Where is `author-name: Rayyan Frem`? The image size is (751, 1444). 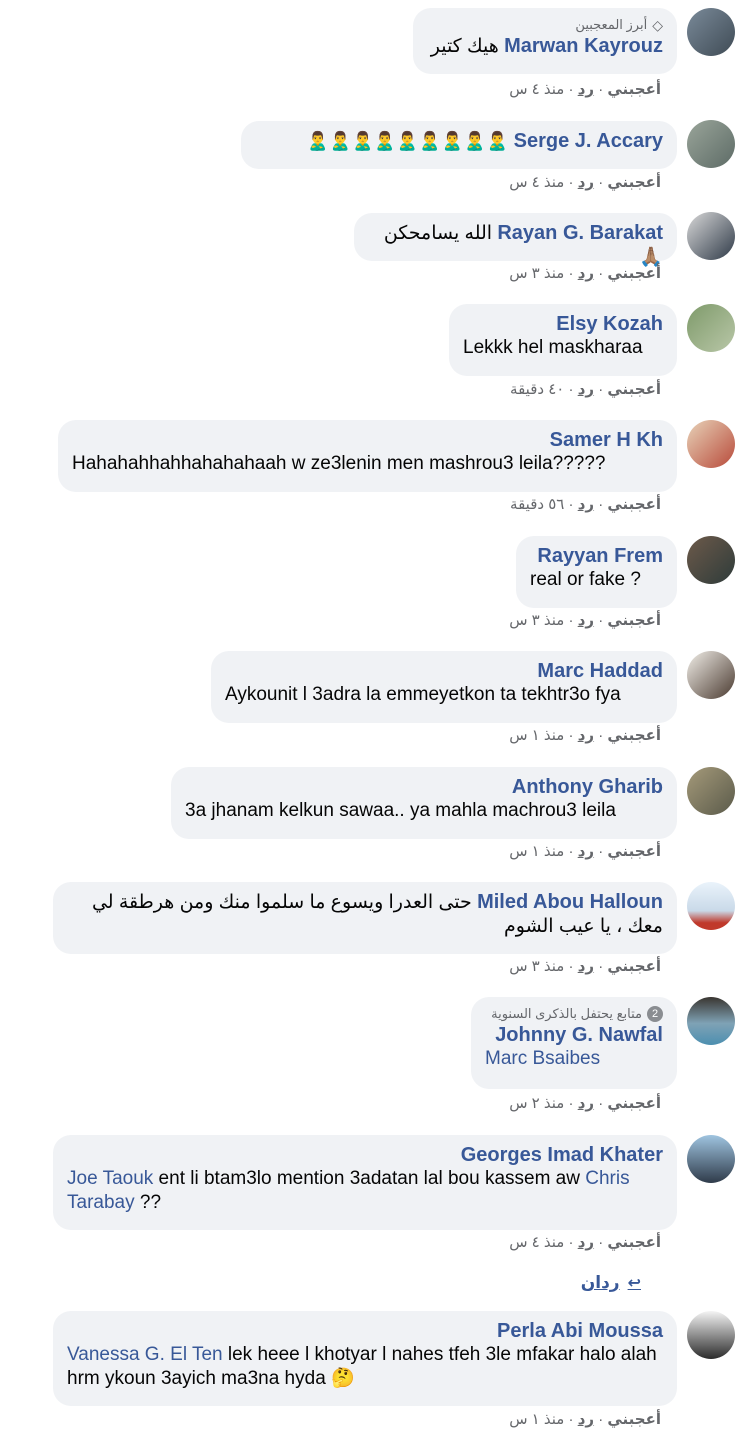
author-name: Rayyan Frem is located at coordinates (596, 556).